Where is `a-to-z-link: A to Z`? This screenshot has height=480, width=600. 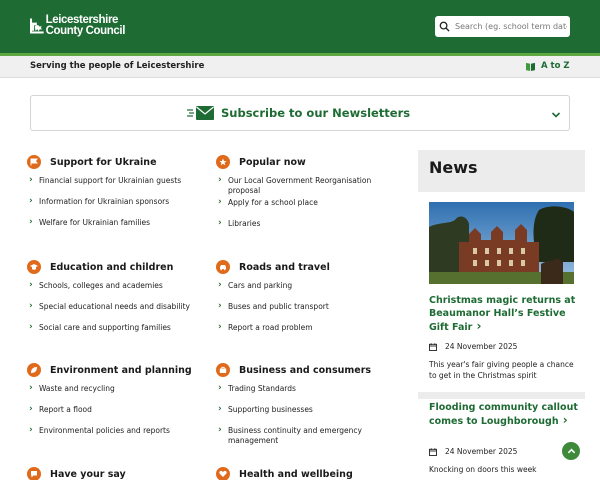 a-to-z-link: A to Z is located at coordinates (548, 66).